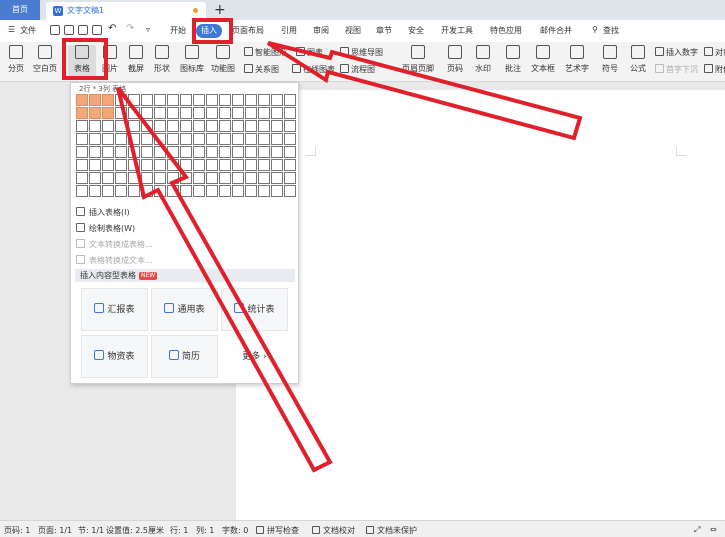  I want to click on shape-button: 形状, so click(162, 62).